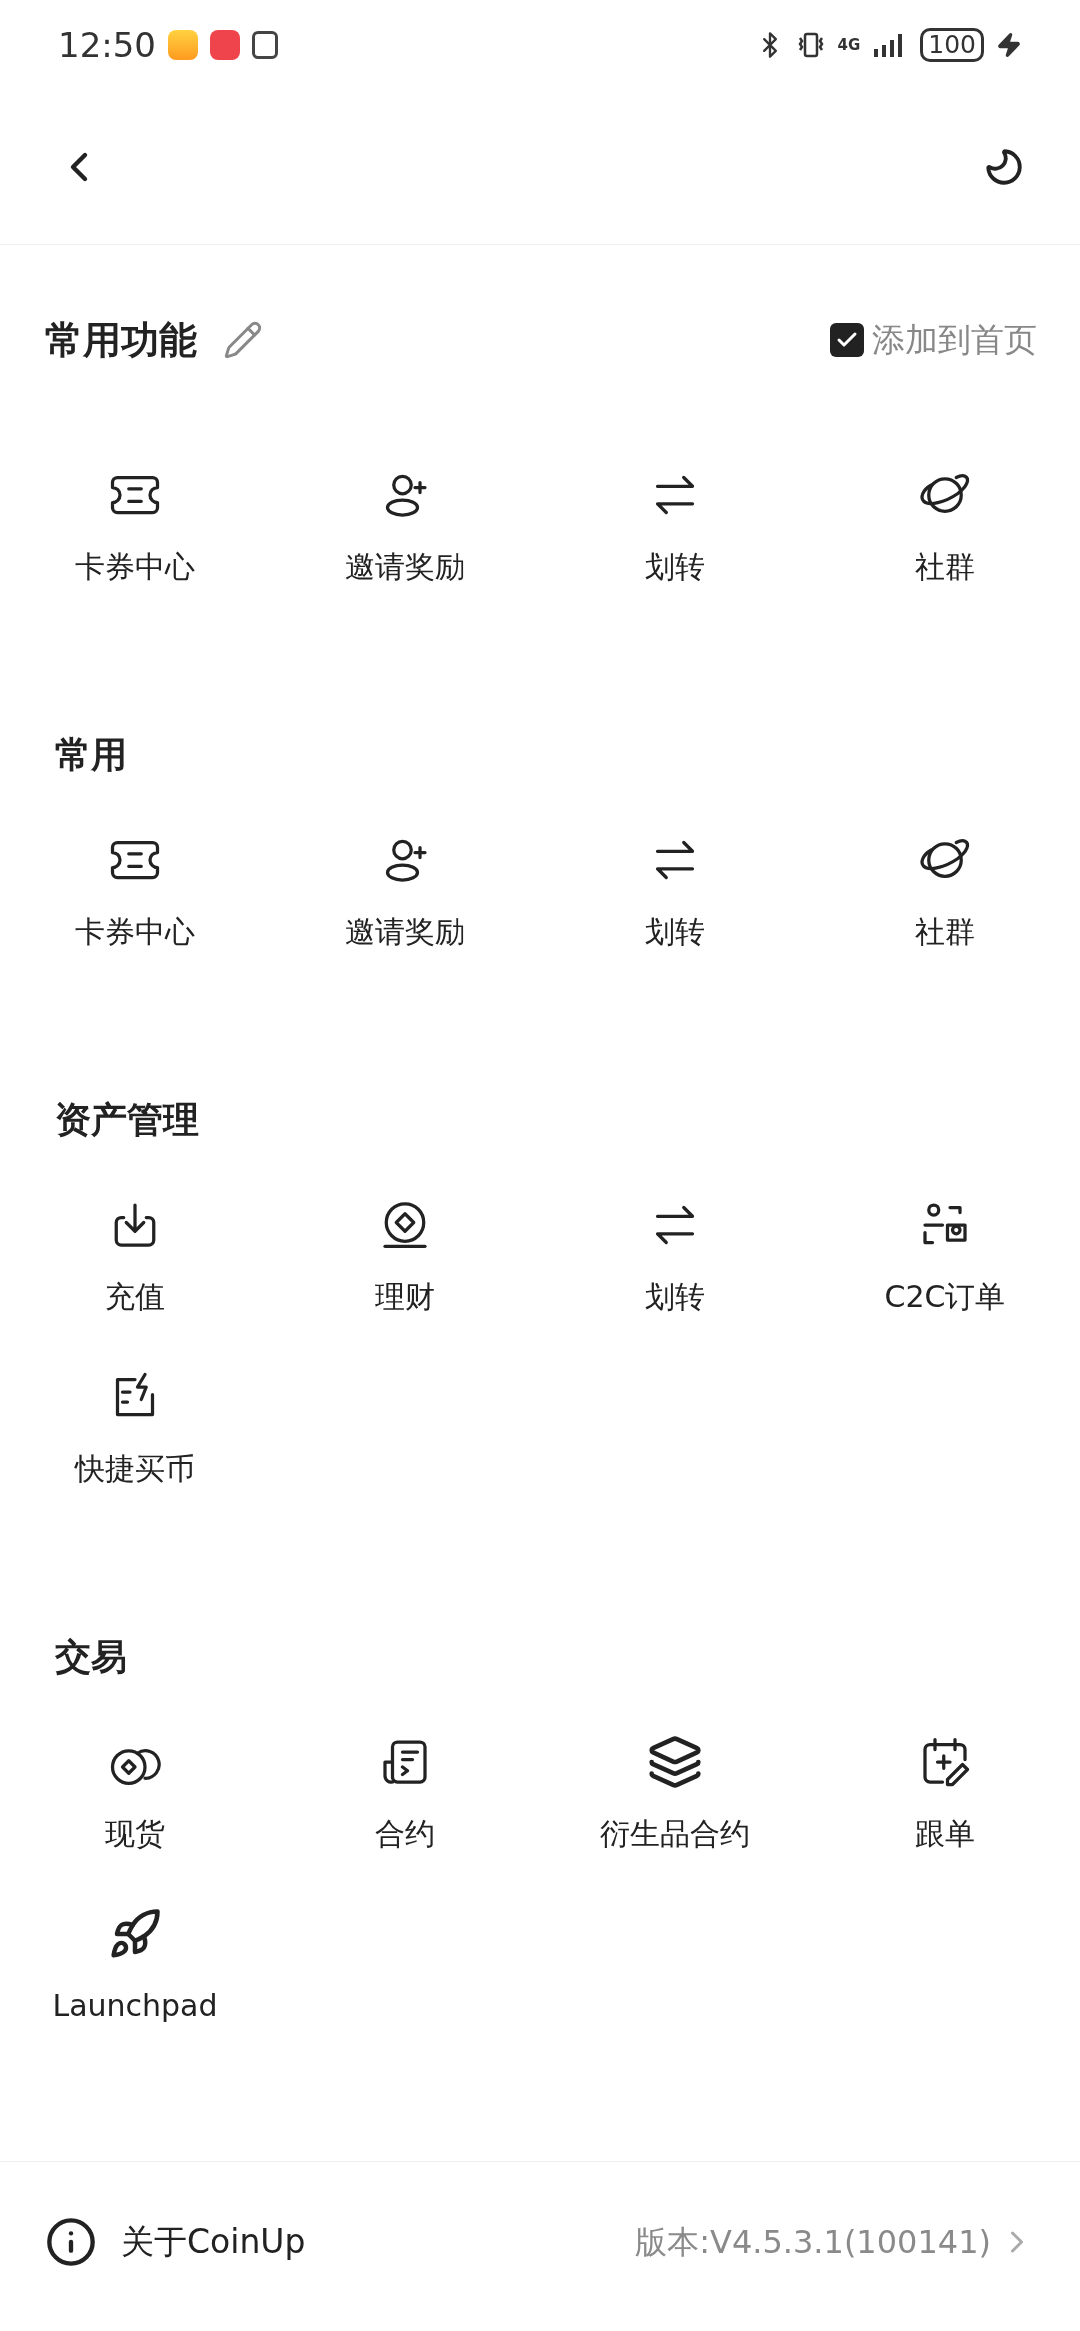  Describe the element at coordinates (1009, 45) in the screenshot. I see `charging-icon` at that location.